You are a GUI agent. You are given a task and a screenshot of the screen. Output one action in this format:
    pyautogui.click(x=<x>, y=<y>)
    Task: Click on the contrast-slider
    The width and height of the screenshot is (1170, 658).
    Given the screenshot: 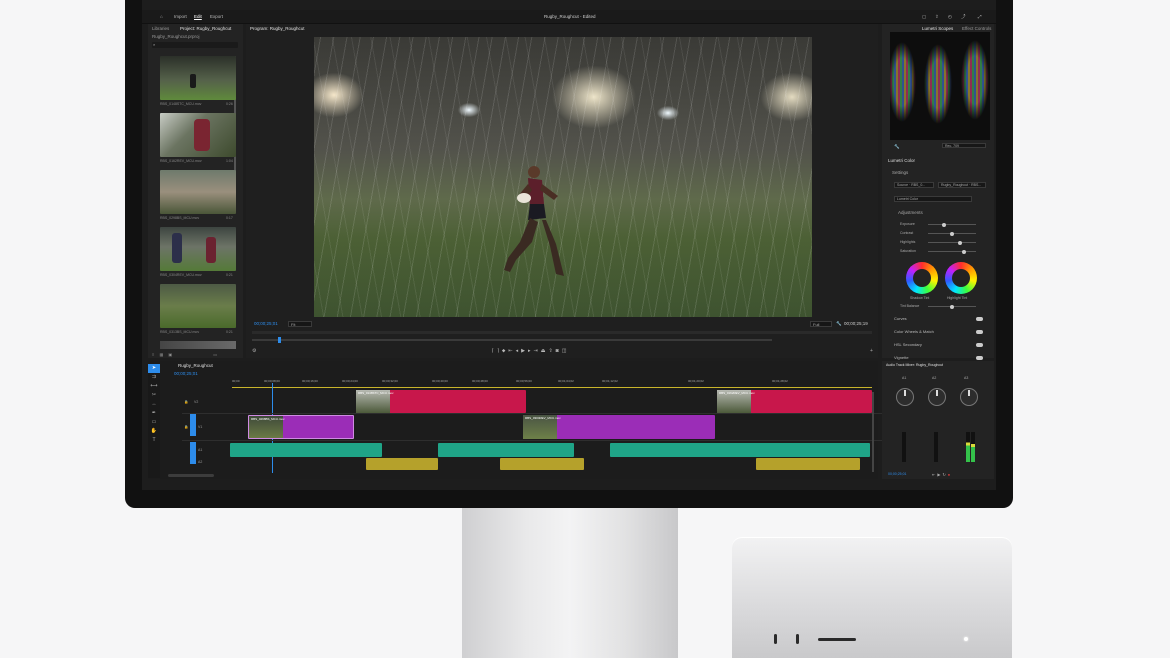 What is the action you would take?
    pyautogui.click(x=952, y=233)
    